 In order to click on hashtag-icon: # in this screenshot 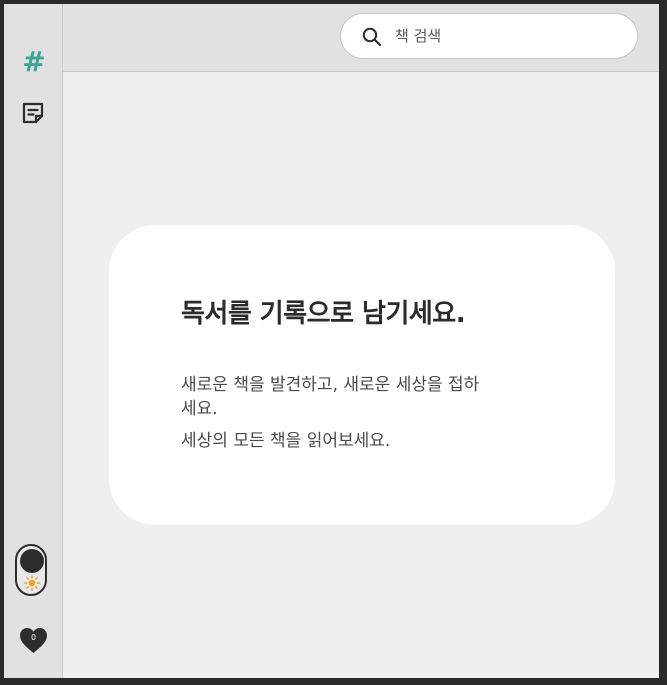, I will do `click(34, 62)`.